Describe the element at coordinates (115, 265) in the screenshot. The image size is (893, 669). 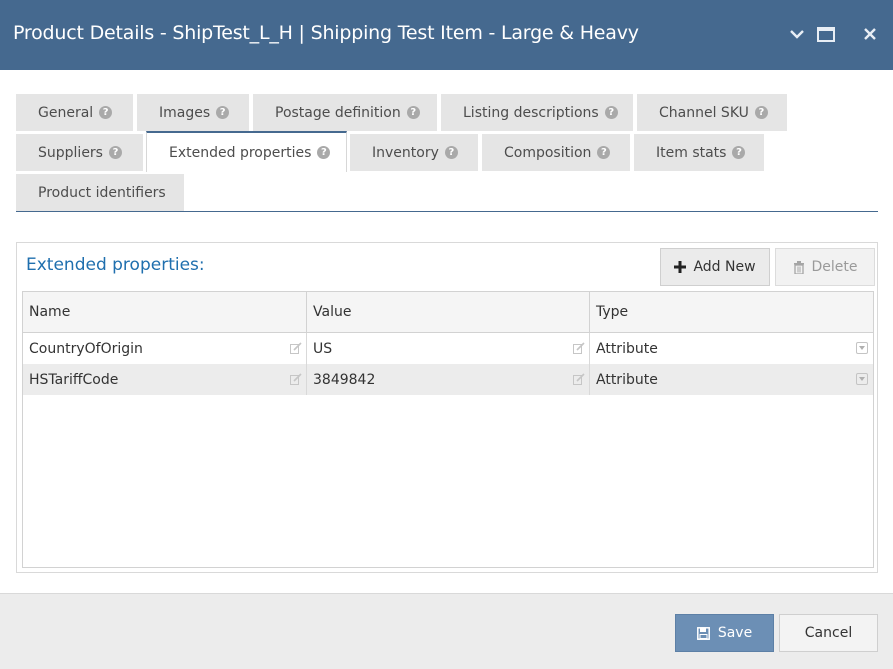
I see `panel-title: Extended properties:` at that location.